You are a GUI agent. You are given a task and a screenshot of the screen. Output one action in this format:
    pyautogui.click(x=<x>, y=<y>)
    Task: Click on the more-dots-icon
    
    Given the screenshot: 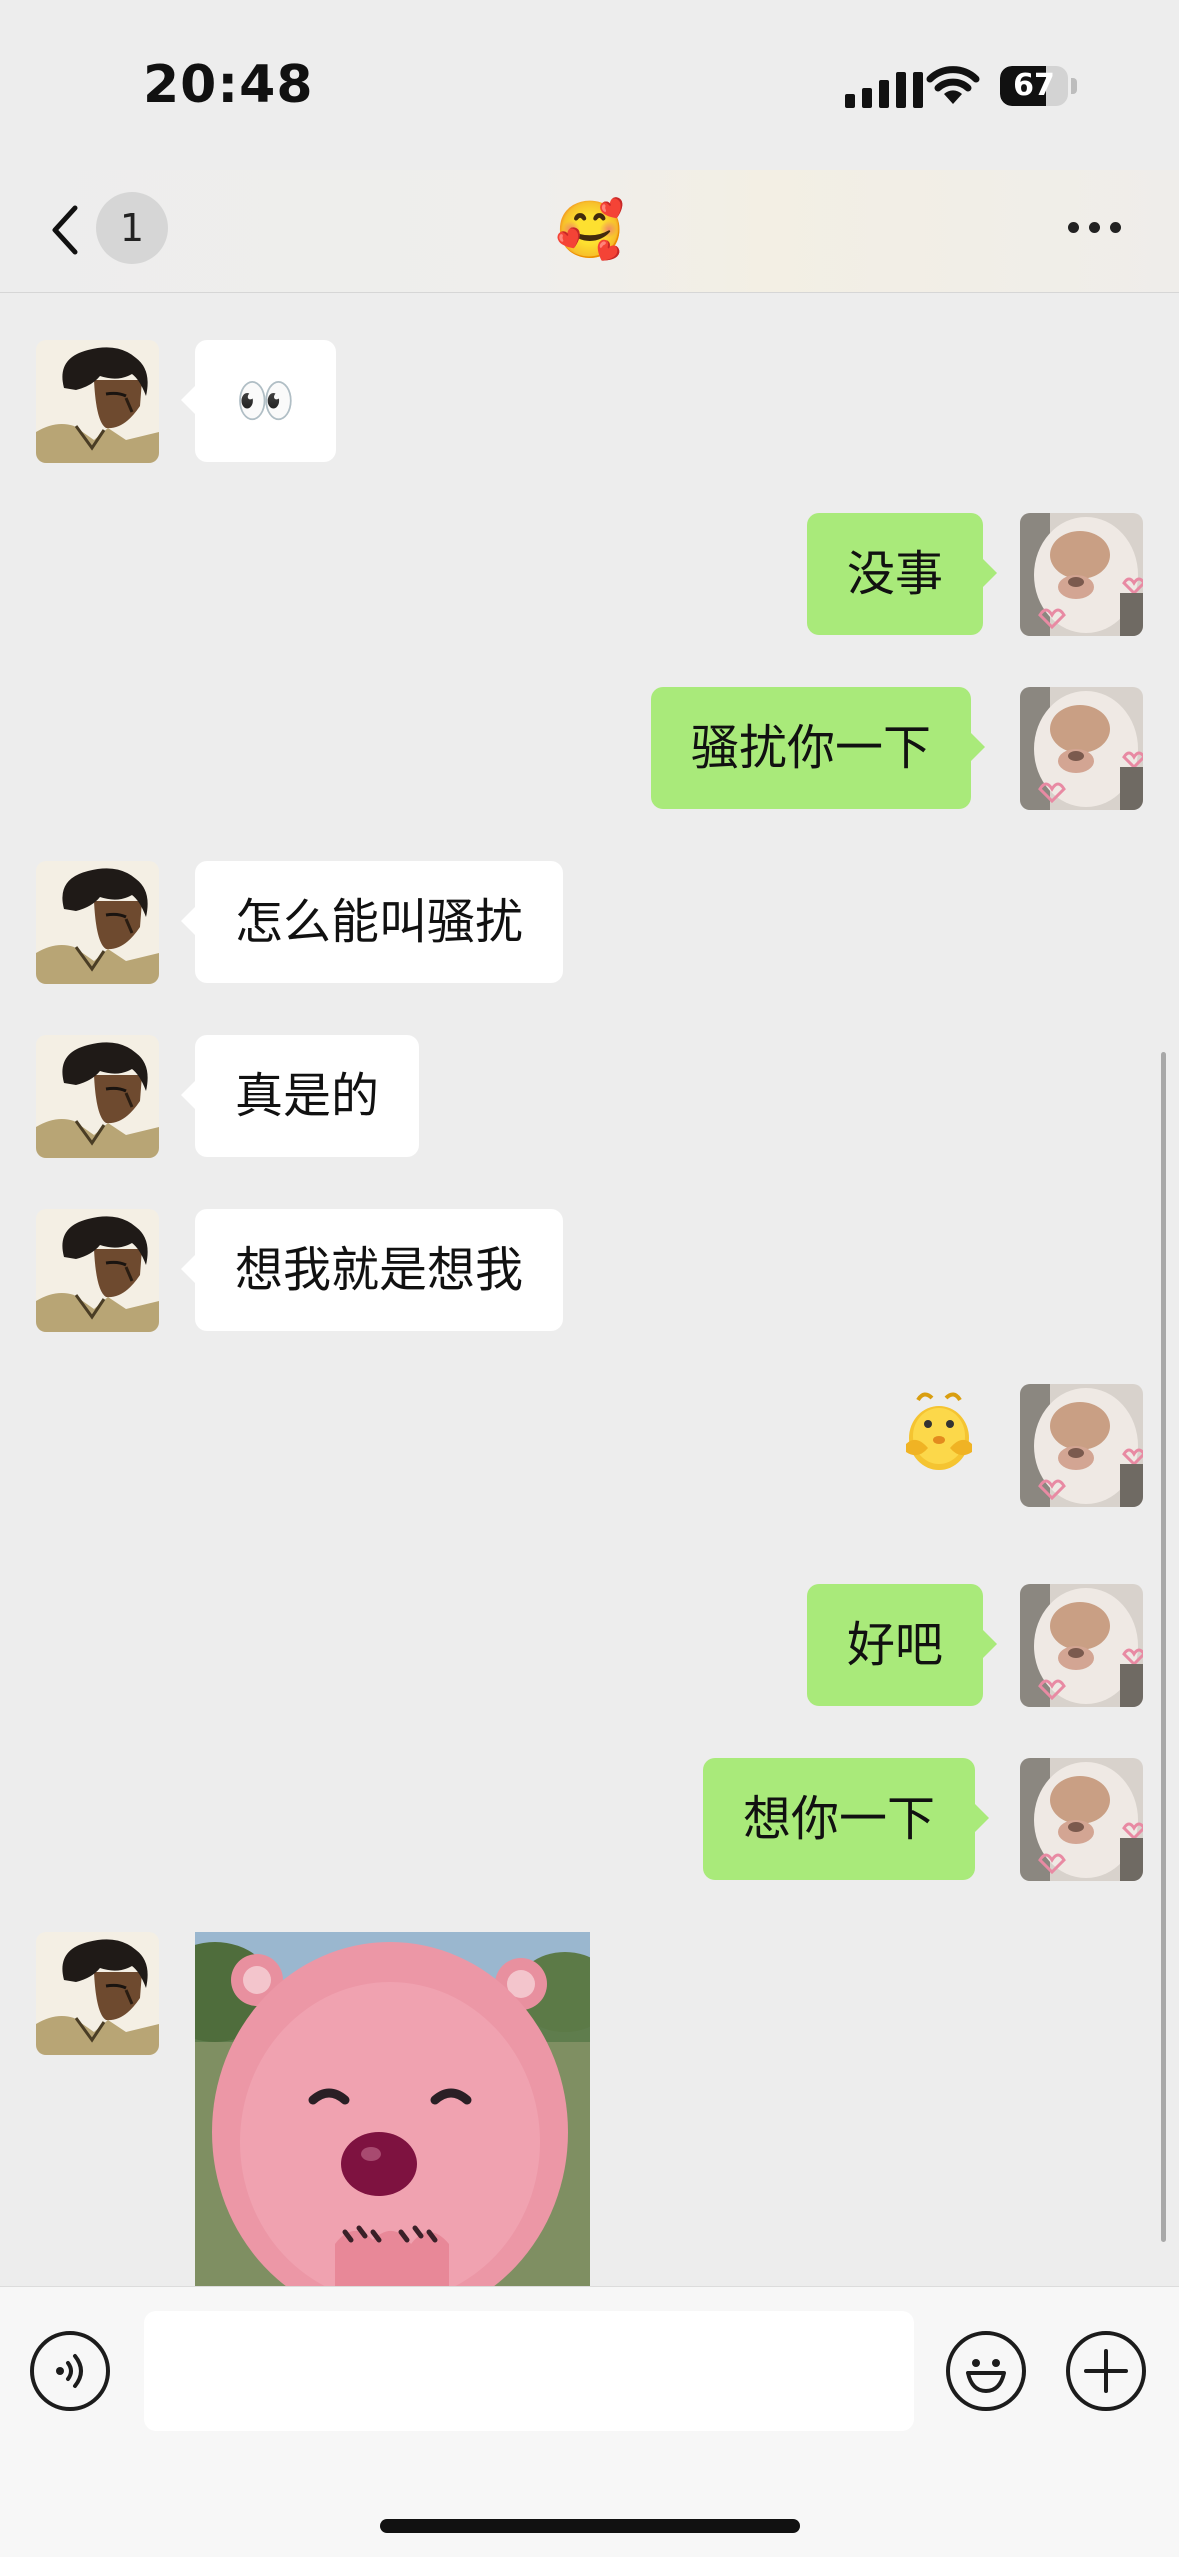 What is the action you would take?
    pyautogui.click(x=1094, y=227)
    